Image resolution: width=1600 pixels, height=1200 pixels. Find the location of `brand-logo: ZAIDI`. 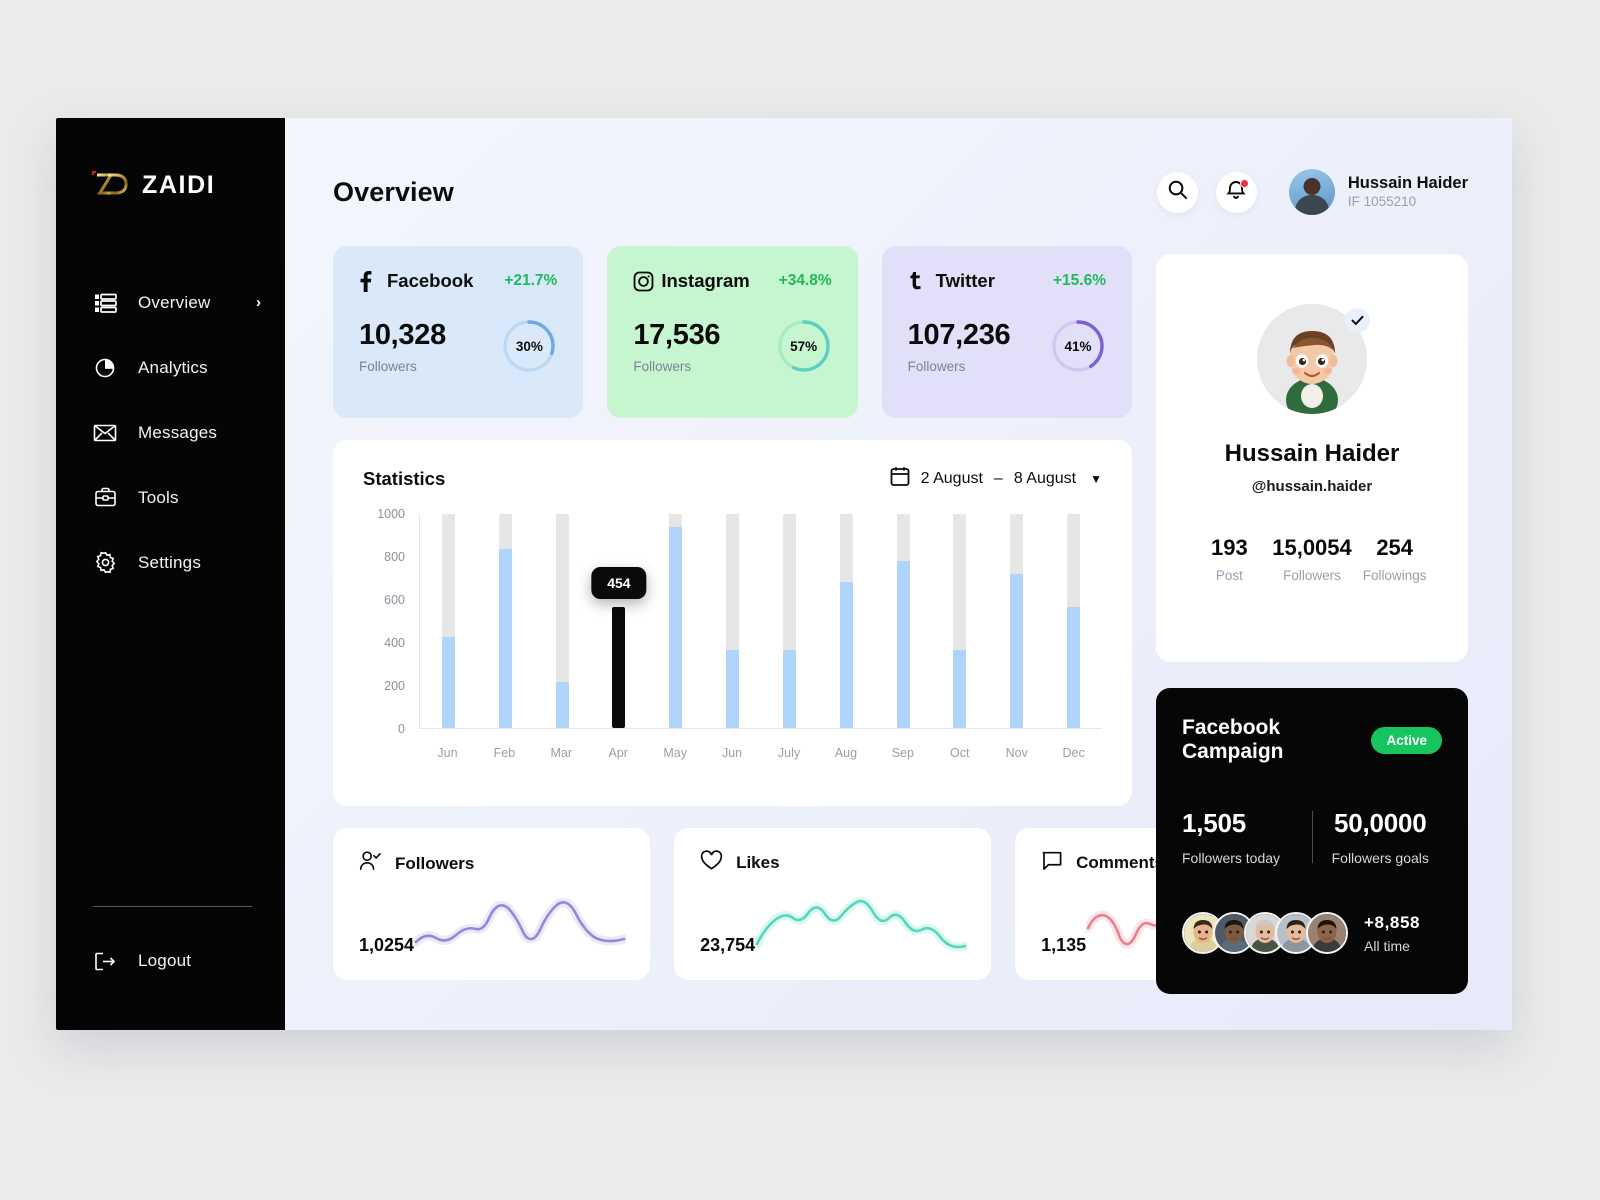

brand-logo: ZAIDI is located at coordinates (170, 185).